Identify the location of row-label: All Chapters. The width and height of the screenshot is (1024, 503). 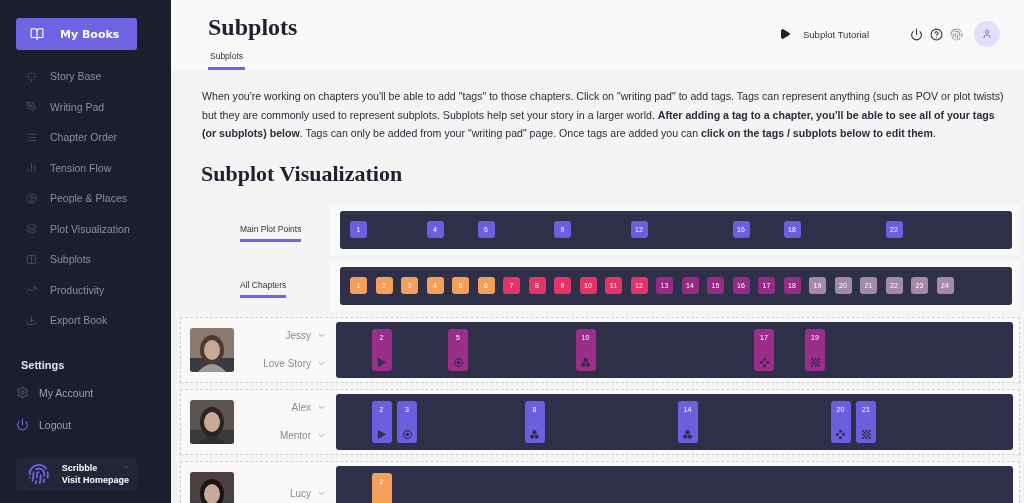
(263, 288).